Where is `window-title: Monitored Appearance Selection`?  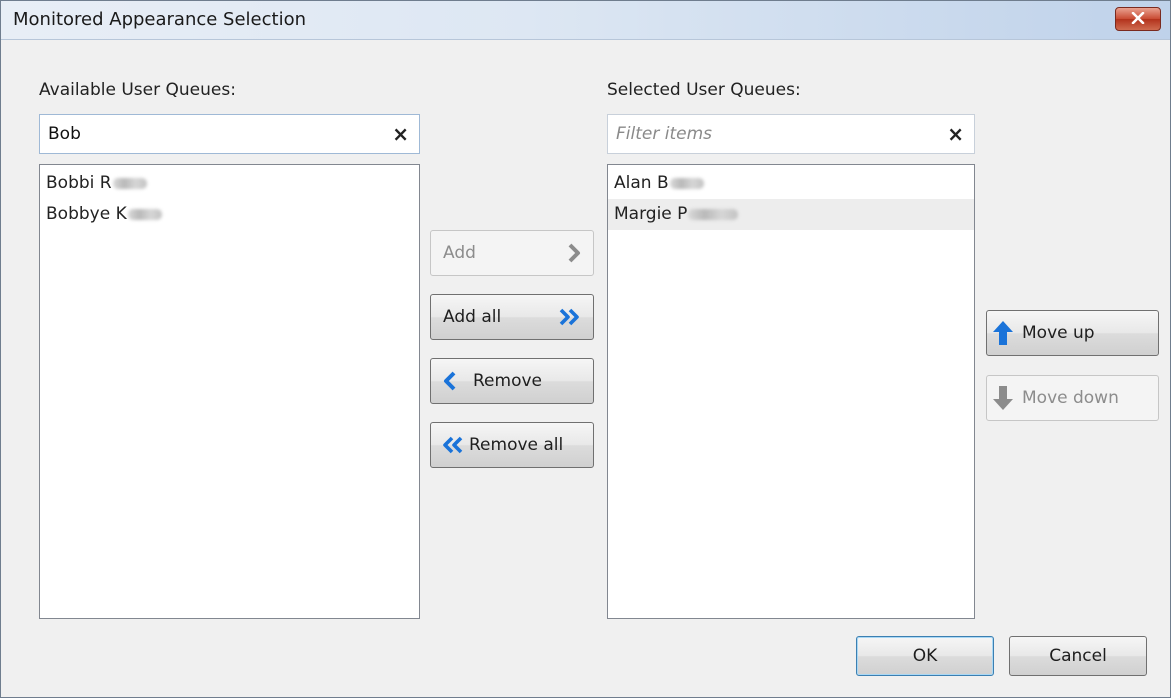
window-title: Monitored Appearance Selection is located at coordinates (160, 19).